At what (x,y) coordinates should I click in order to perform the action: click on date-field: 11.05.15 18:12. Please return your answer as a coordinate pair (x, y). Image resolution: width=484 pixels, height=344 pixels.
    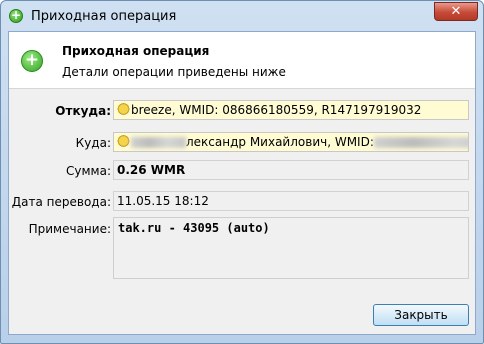
    Looking at the image, I should click on (291, 201).